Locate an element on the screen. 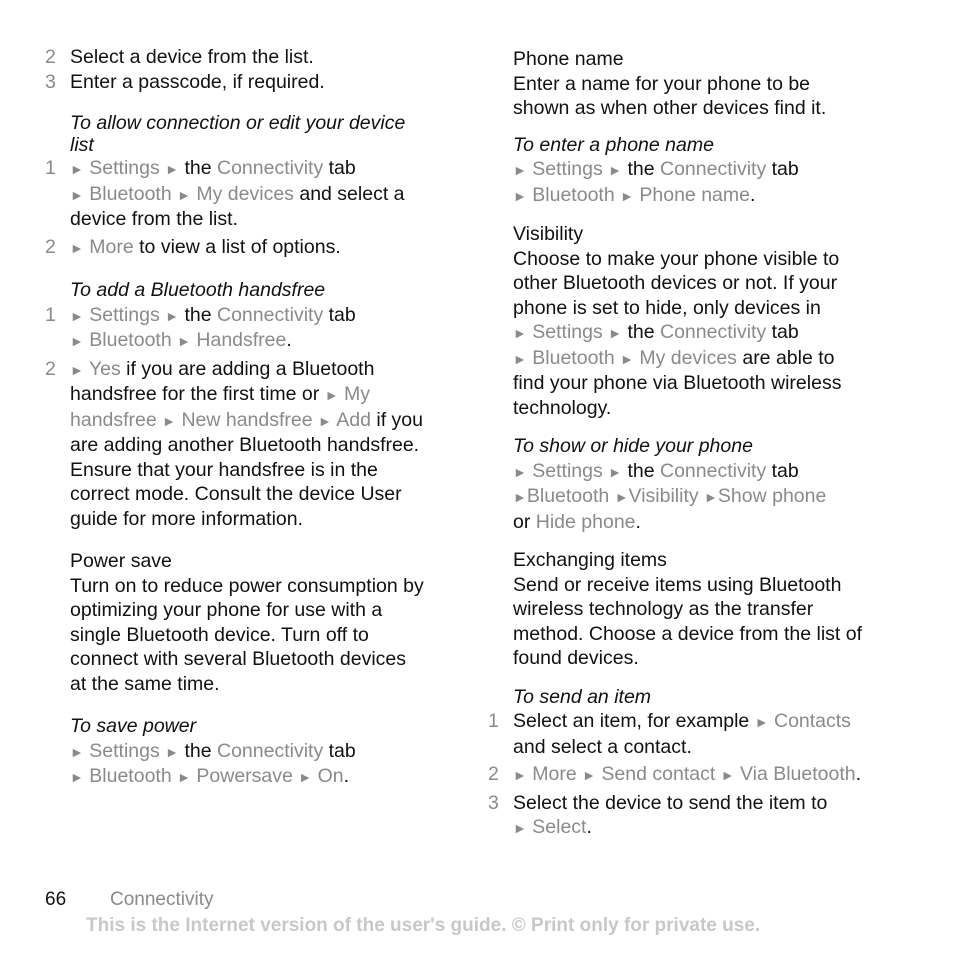  menu-on: On is located at coordinates (330, 776).